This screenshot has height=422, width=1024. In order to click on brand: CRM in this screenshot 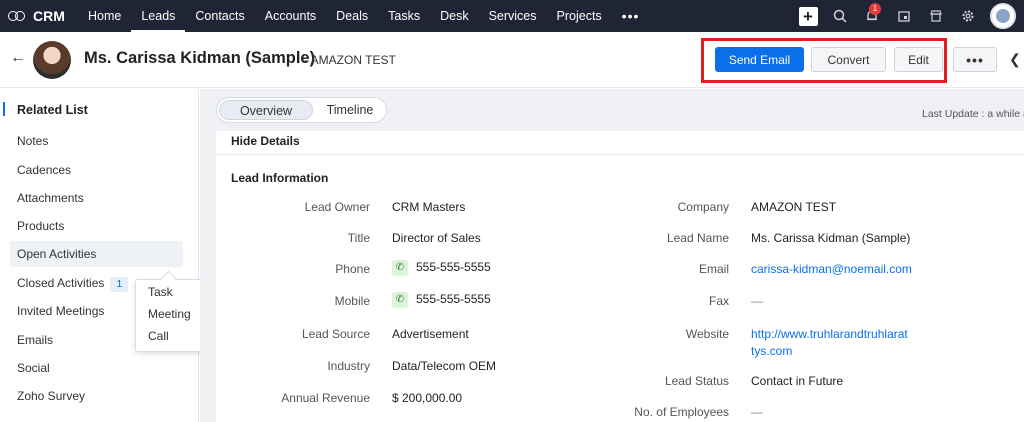, I will do `click(39, 16)`.